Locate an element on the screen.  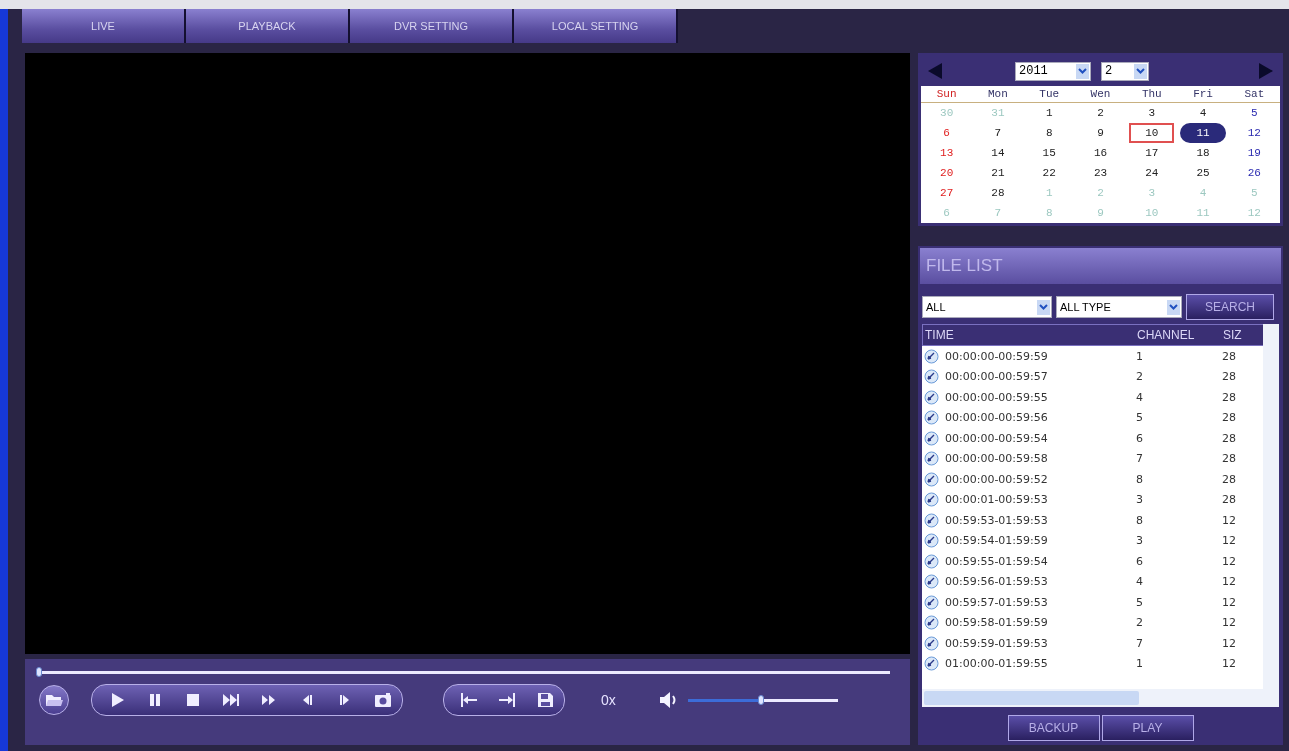
type-dropdown: ALL TYPE is located at coordinates (1119, 307).